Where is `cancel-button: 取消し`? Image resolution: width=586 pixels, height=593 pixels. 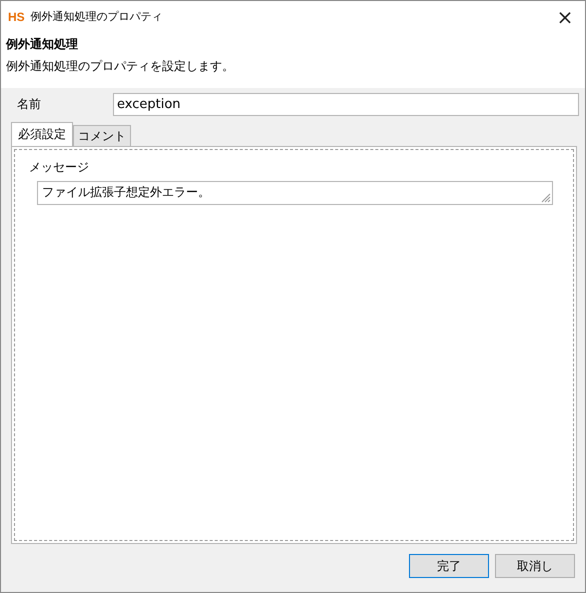 cancel-button: 取消し is located at coordinates (535, 566).